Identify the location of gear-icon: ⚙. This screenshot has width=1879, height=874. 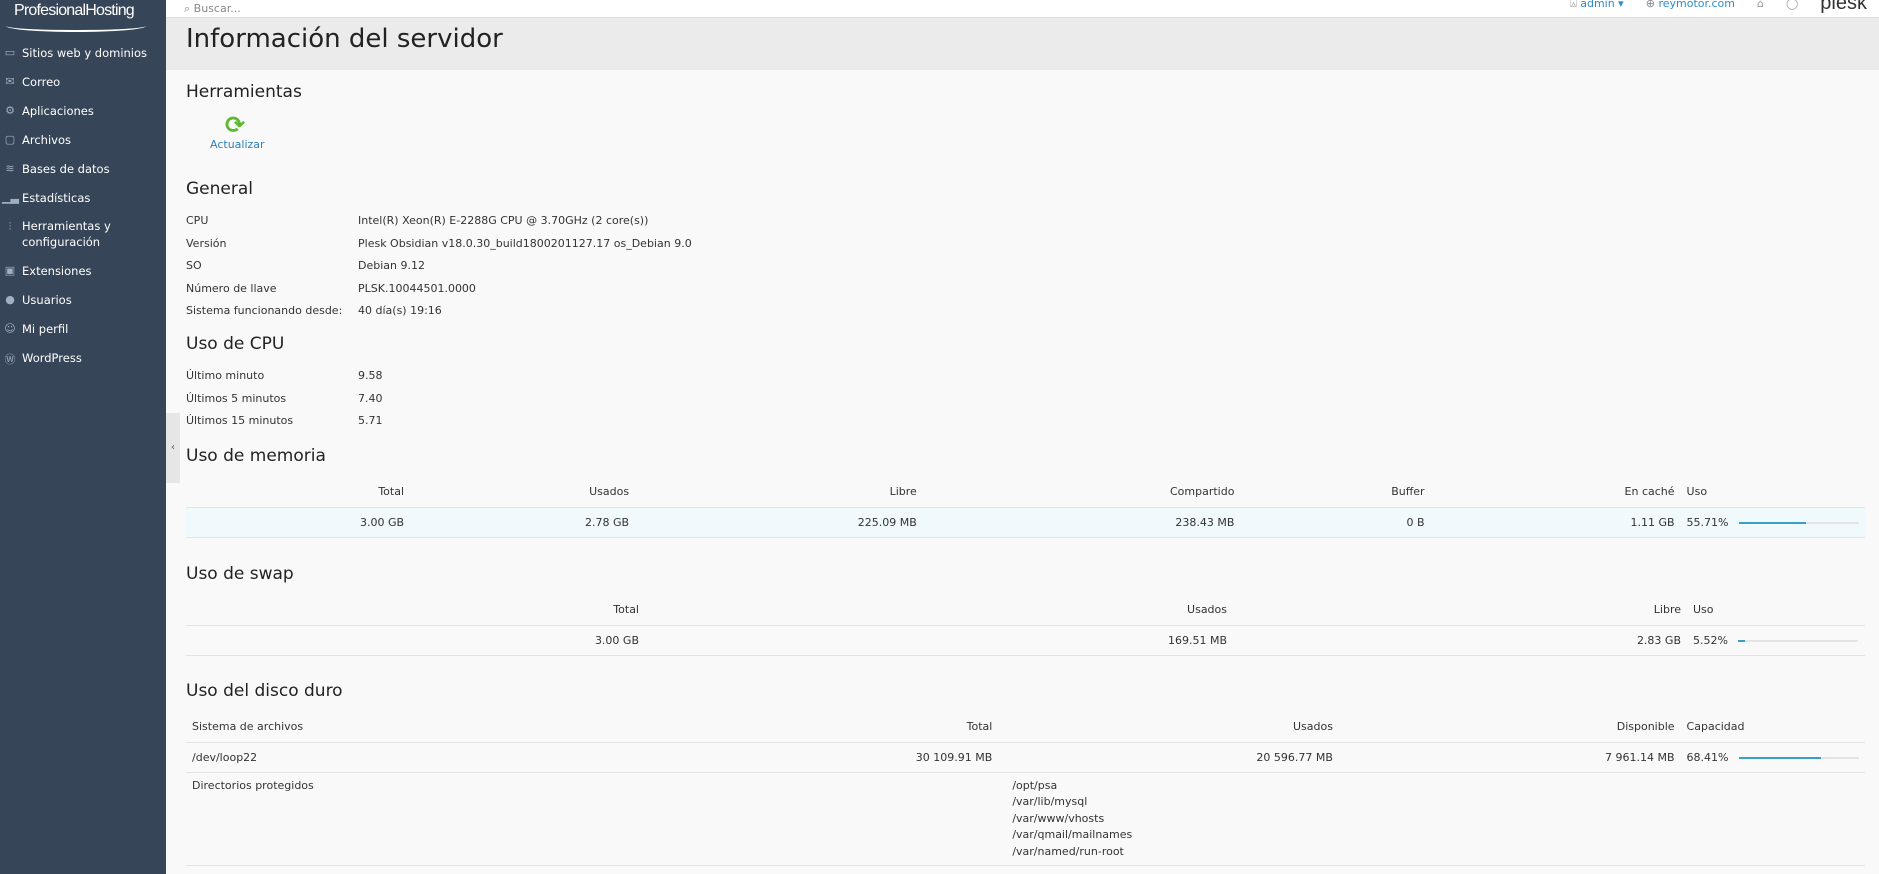
(10, 110).